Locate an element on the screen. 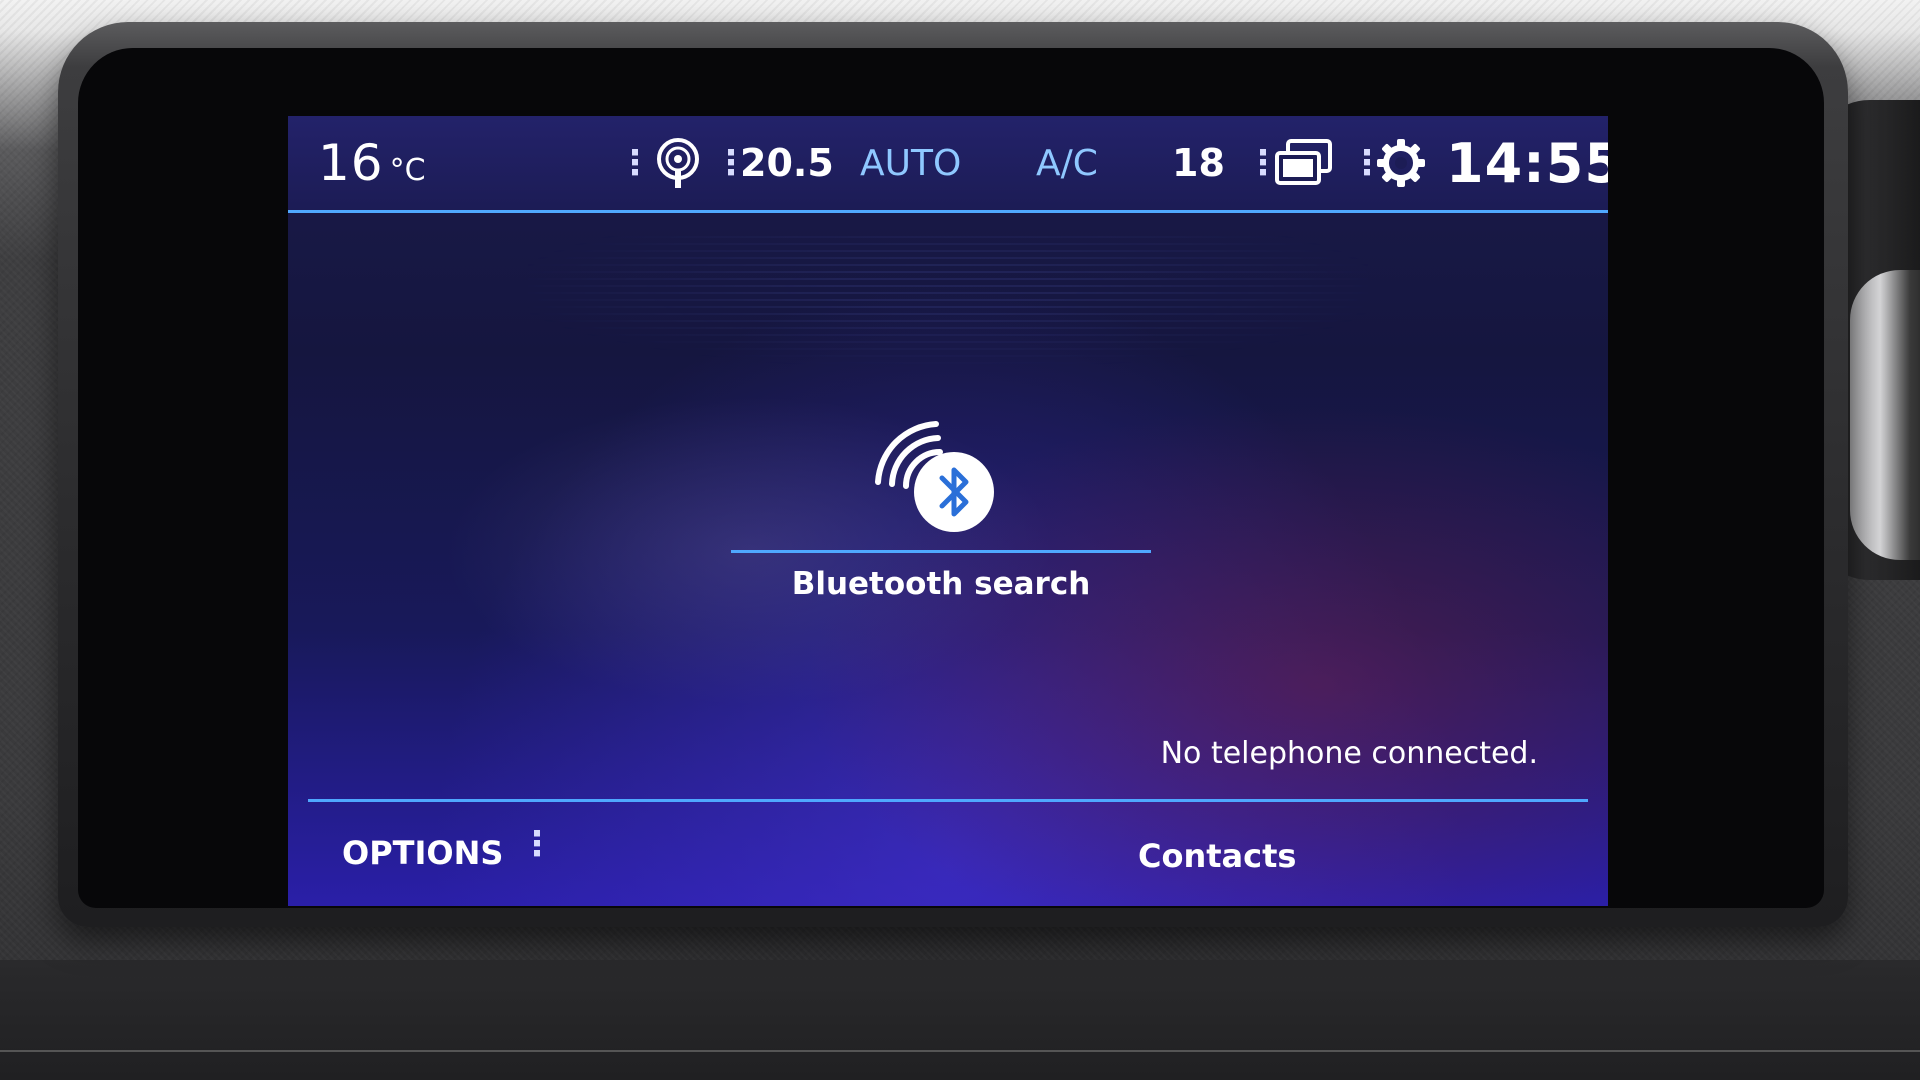  bottom-bar-divider is located at coordinates (948, 800).